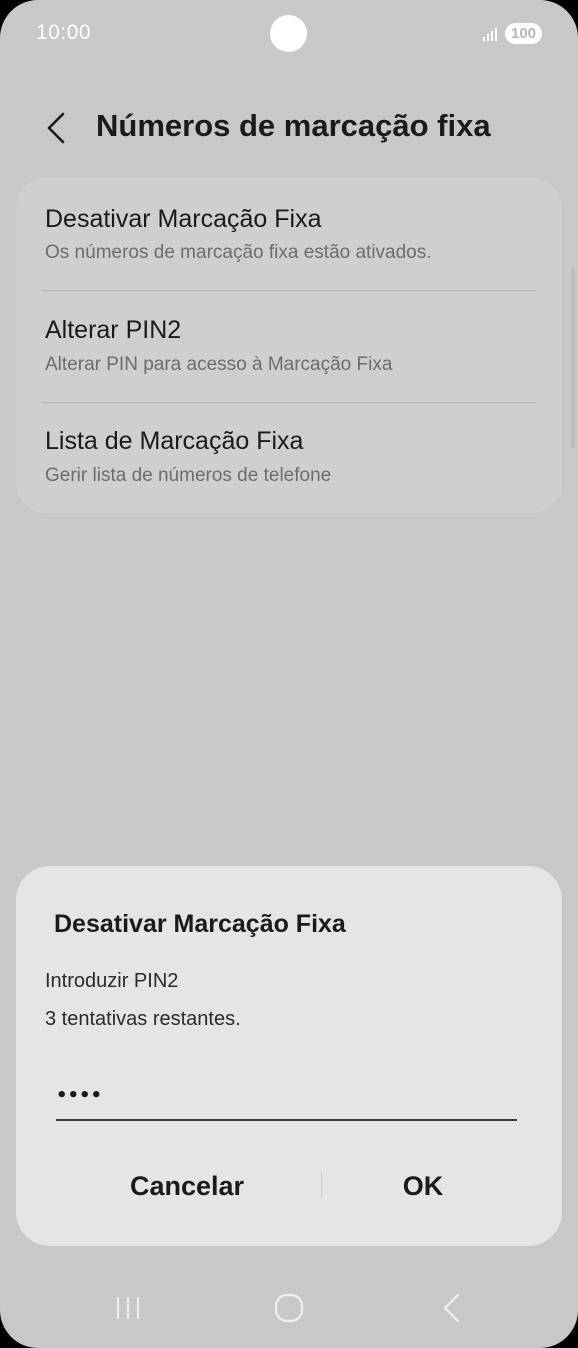 The width and height of the screenshot is (578, 1348). I want to click on scroll-handle, so click(573, 358).